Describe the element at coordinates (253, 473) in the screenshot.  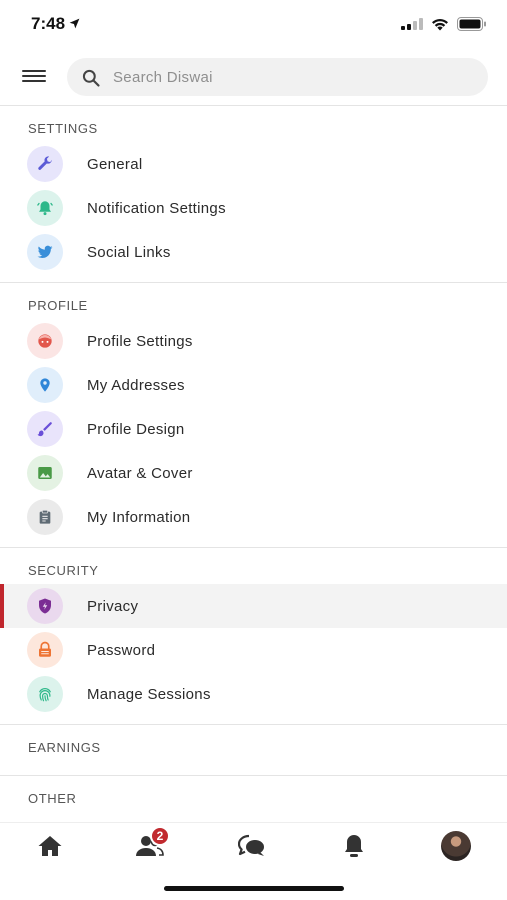
I see `menu-item-avatar-cover: Avatar & Cover` at that location.